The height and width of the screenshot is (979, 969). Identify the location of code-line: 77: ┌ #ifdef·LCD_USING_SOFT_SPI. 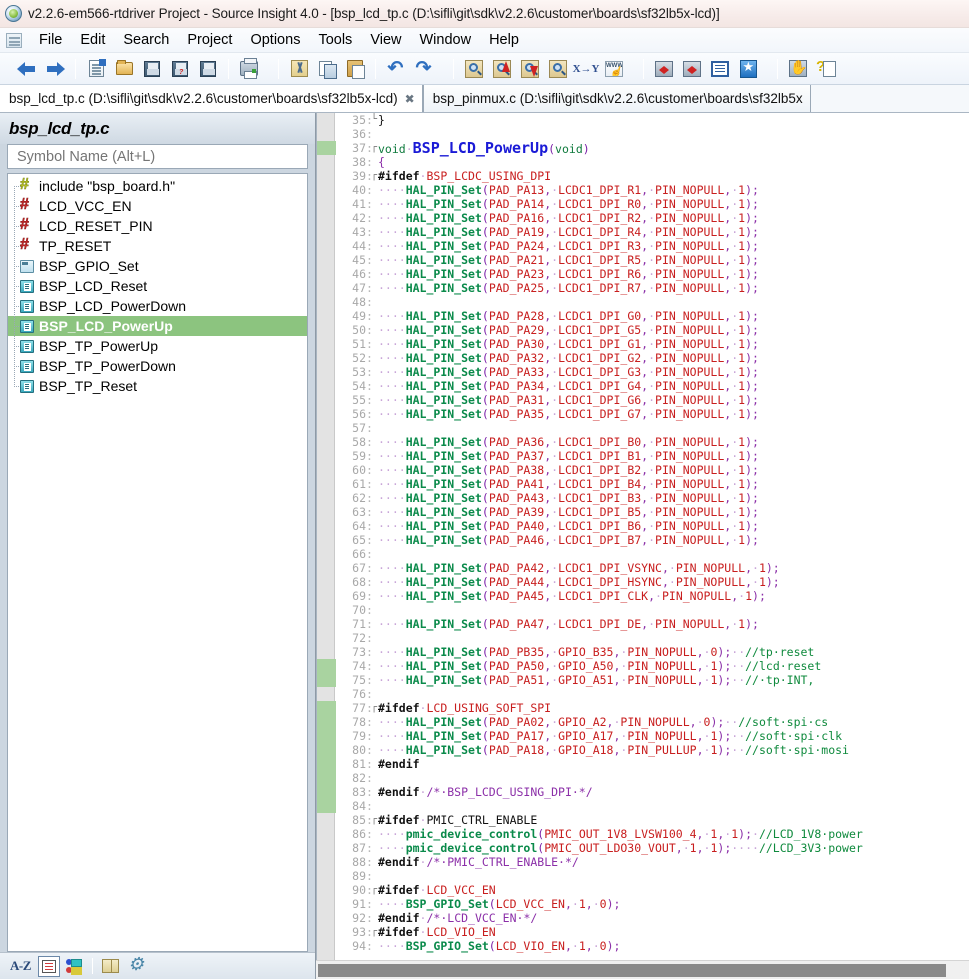
(652, 708).